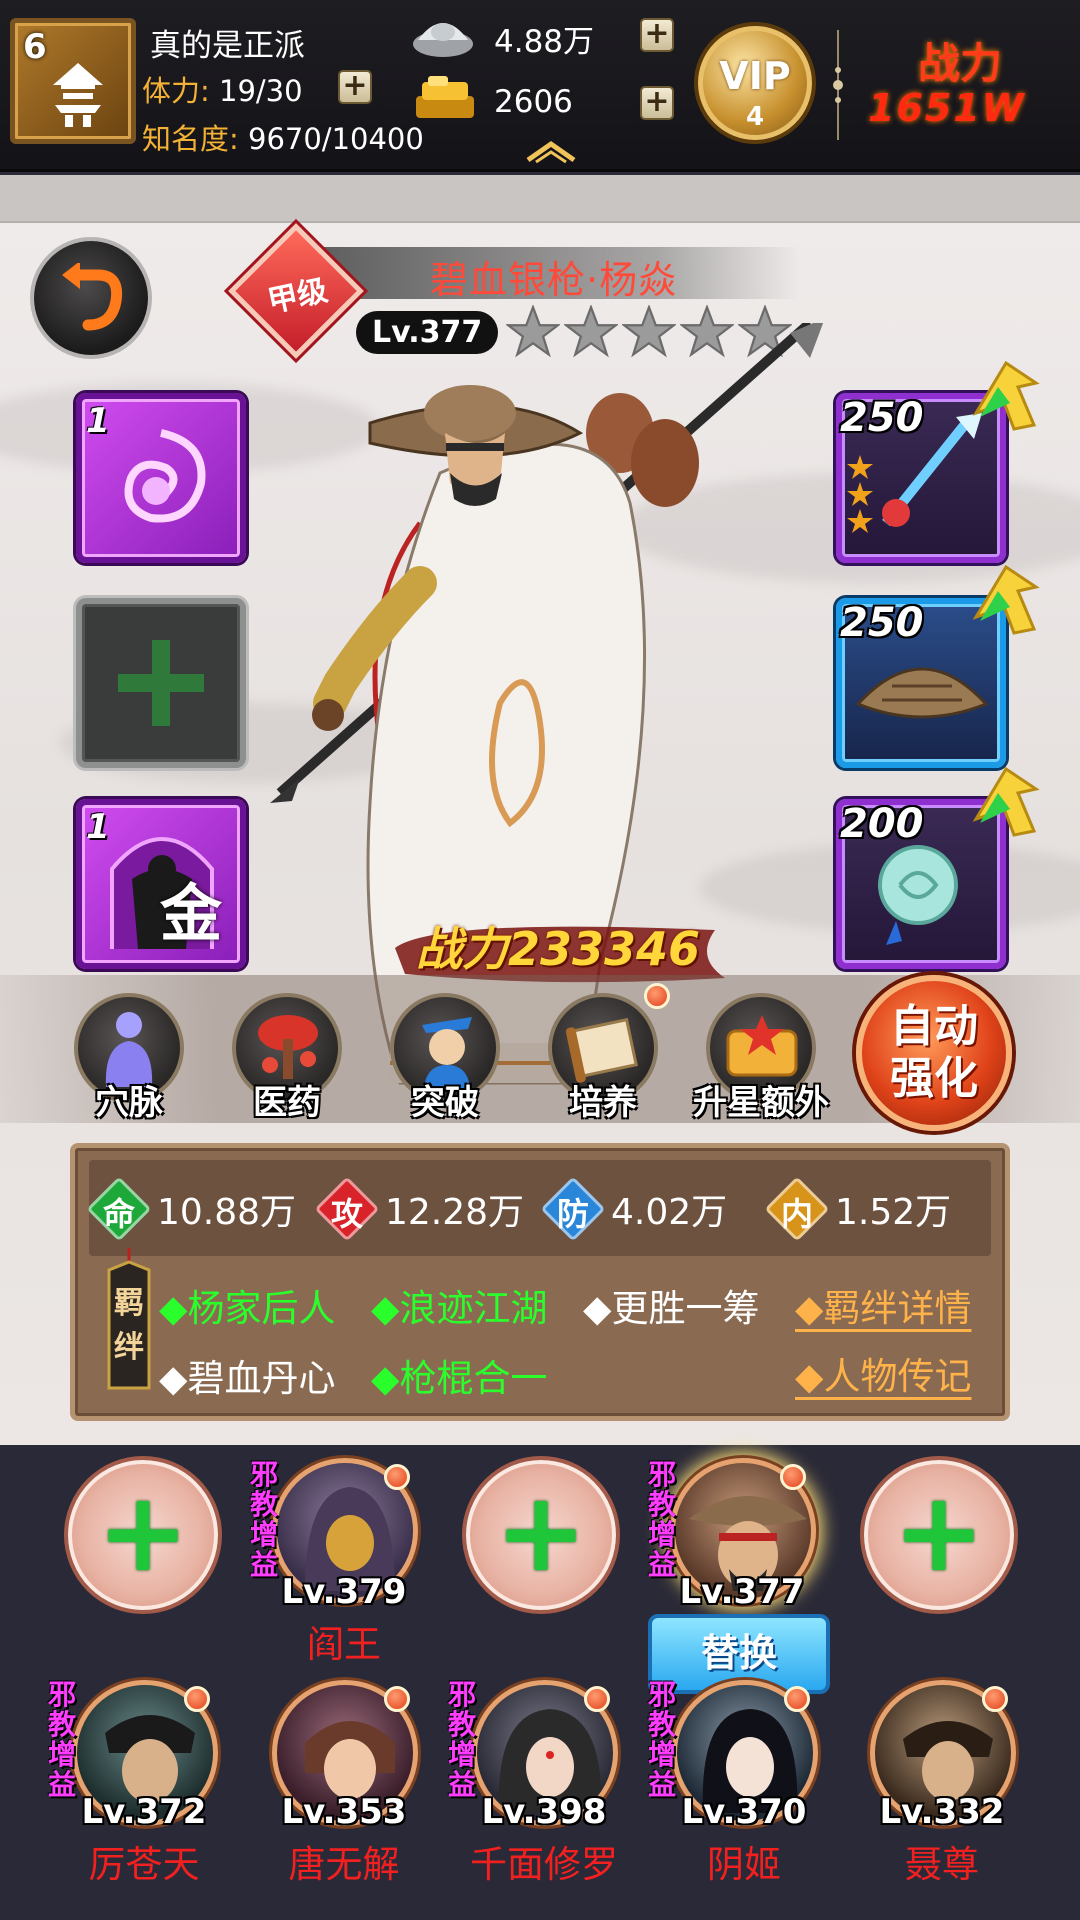 The width and height of the screenshot is (1080, 1920). I want to click on attack-icon: 攻, so click(347, 1209).